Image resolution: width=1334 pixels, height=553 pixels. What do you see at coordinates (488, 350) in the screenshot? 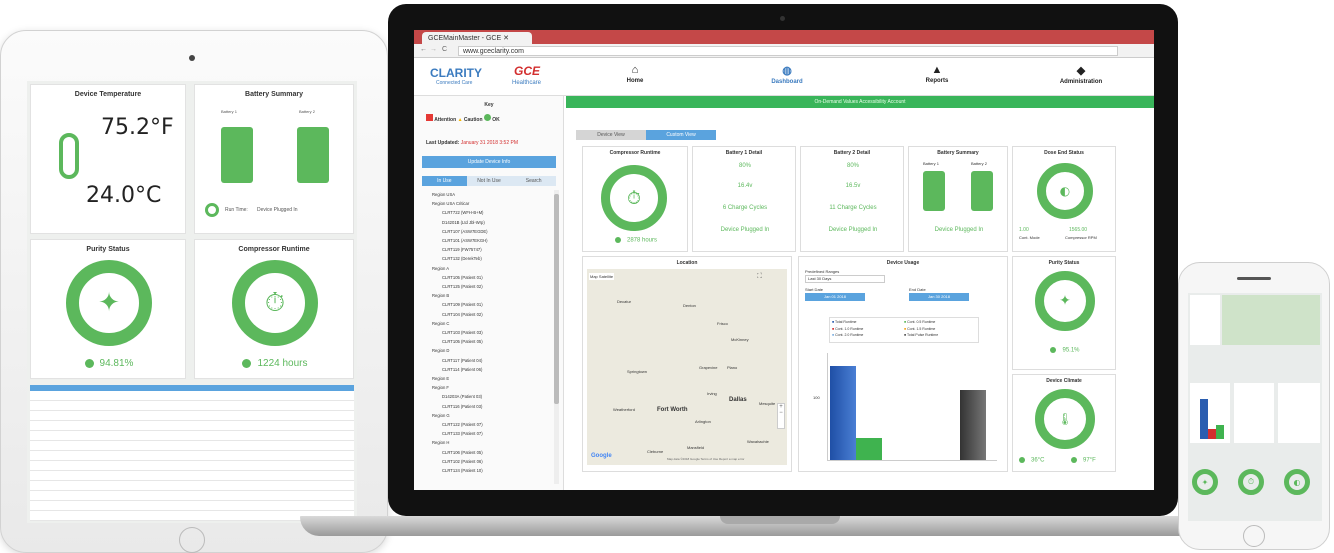
I see `tree-region: Region D` at bounding box center [488, 350].